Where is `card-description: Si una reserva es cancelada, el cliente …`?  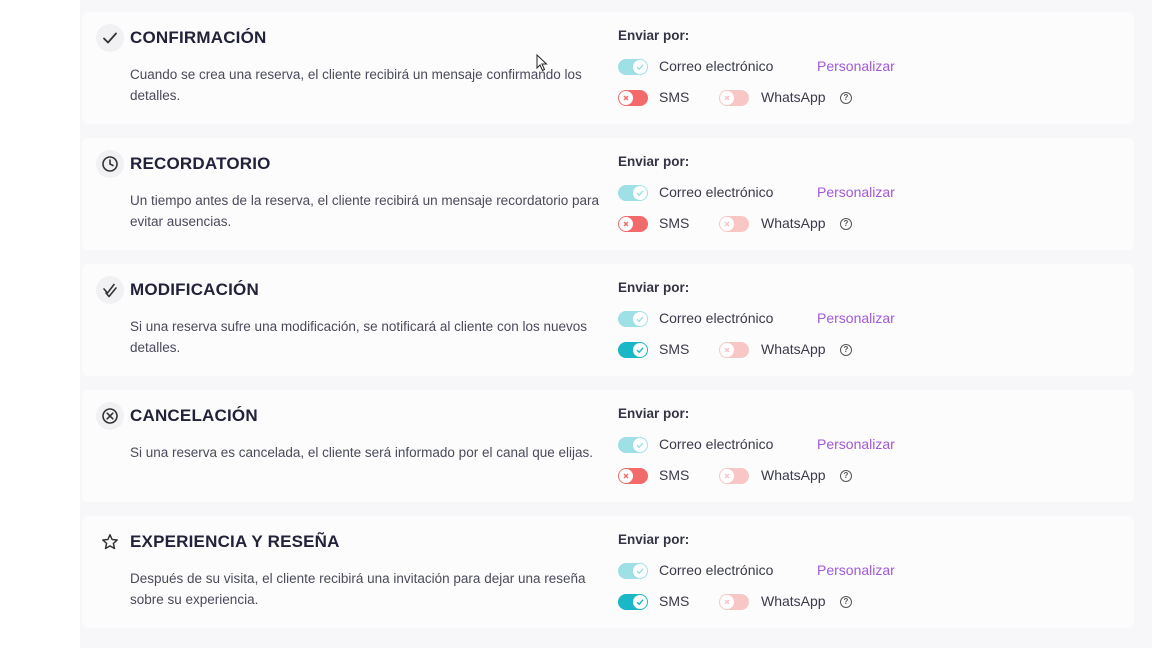
card-description: Si una reserva es cancelada, el cliente … is located at coordinates (362, 452).